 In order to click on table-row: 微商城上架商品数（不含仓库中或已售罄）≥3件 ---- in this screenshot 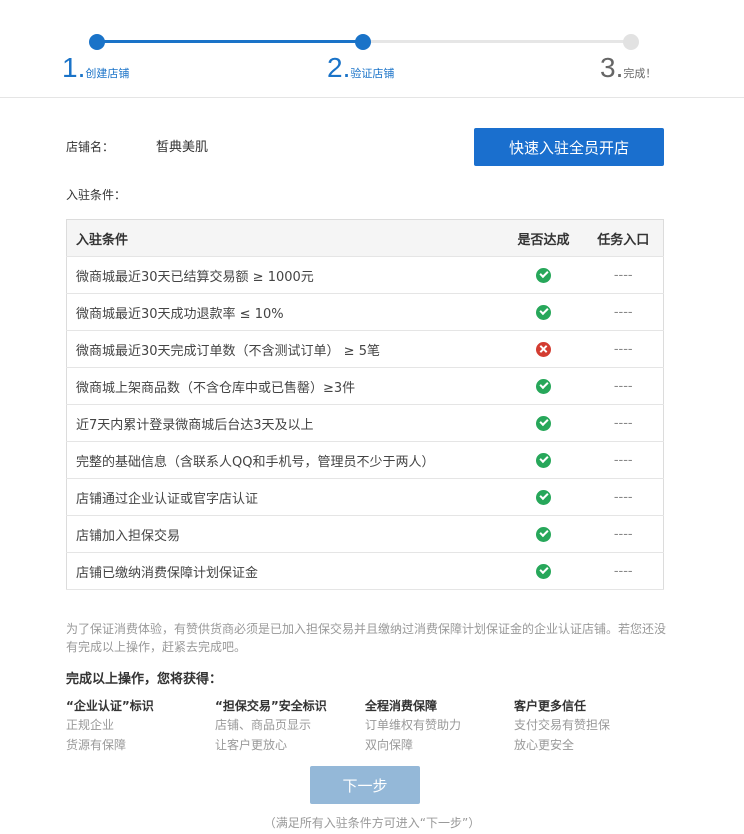, I will do `click(365, 386)`.